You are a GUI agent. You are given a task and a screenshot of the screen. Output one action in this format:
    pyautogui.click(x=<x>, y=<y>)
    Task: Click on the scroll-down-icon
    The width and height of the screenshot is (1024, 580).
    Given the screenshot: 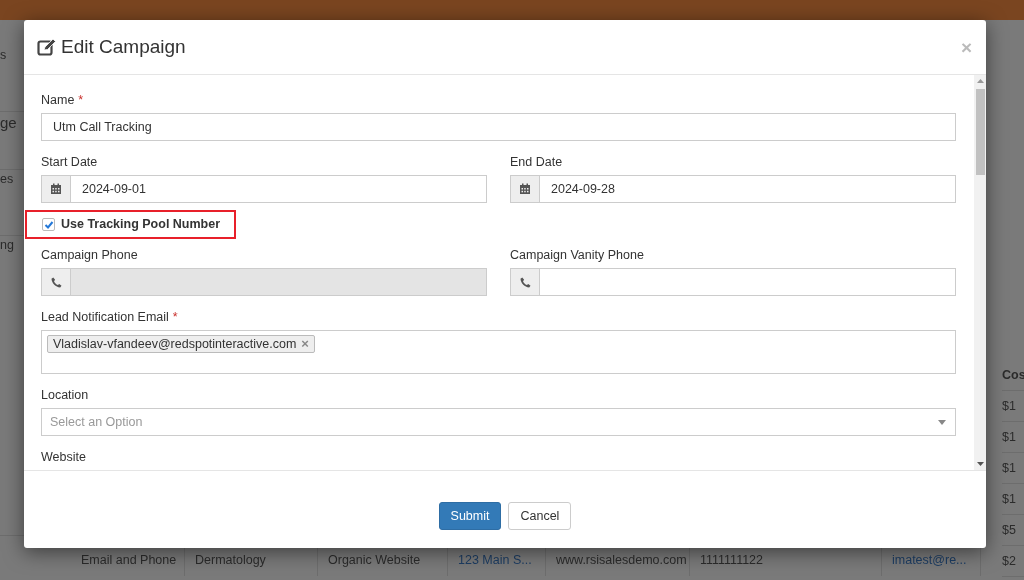 What is the action you would take?
    pyautogui.click(x=980, y=464)
    